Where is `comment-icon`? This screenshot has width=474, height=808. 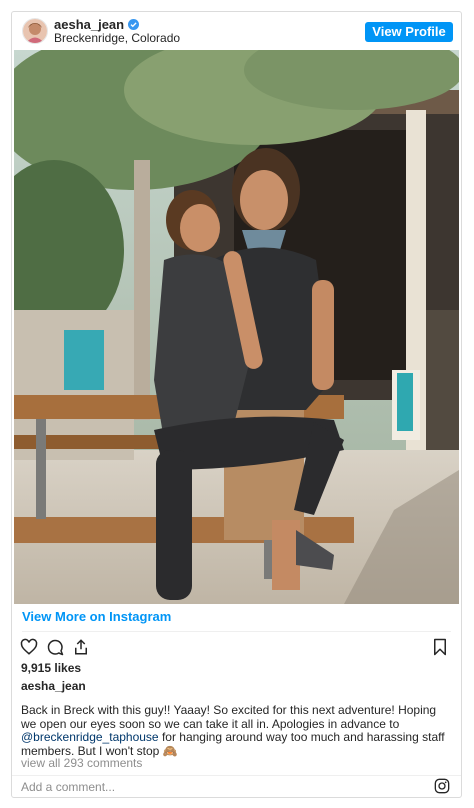
comment-icon is located at coordinates (55, 647).